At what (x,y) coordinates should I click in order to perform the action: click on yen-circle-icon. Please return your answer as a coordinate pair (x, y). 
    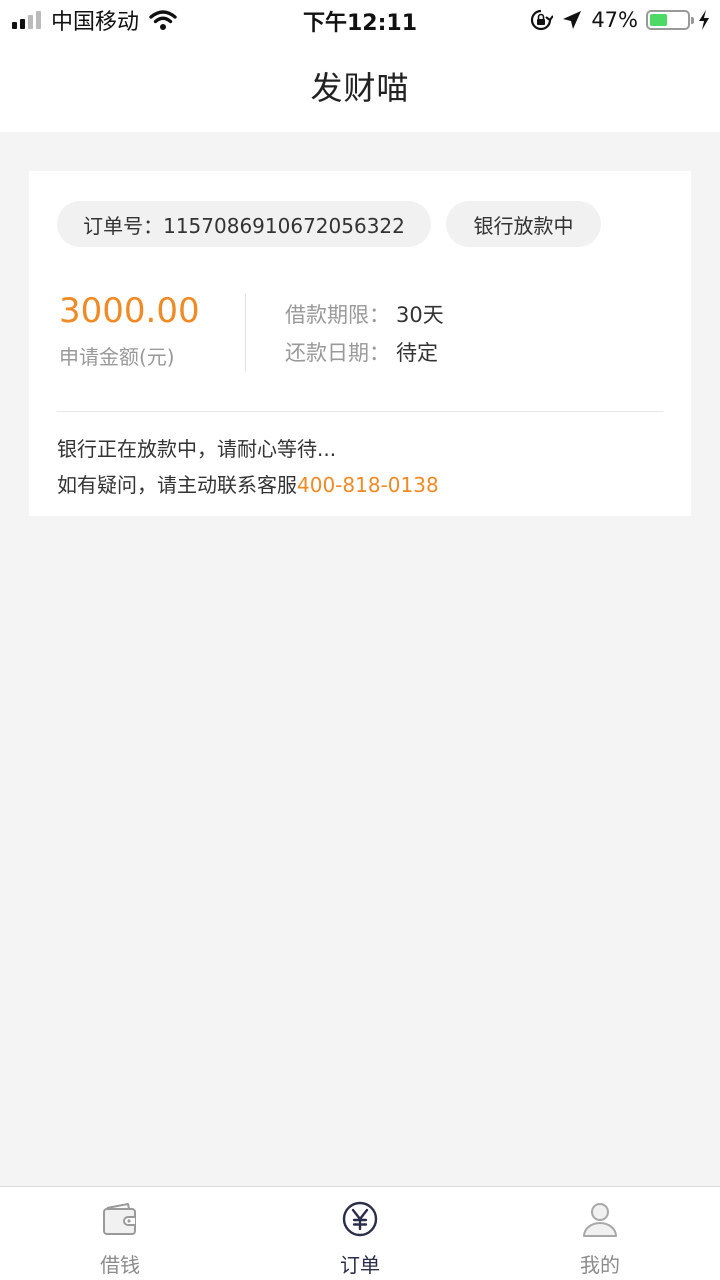
    Looking at the image, I should click on (360, 1219).